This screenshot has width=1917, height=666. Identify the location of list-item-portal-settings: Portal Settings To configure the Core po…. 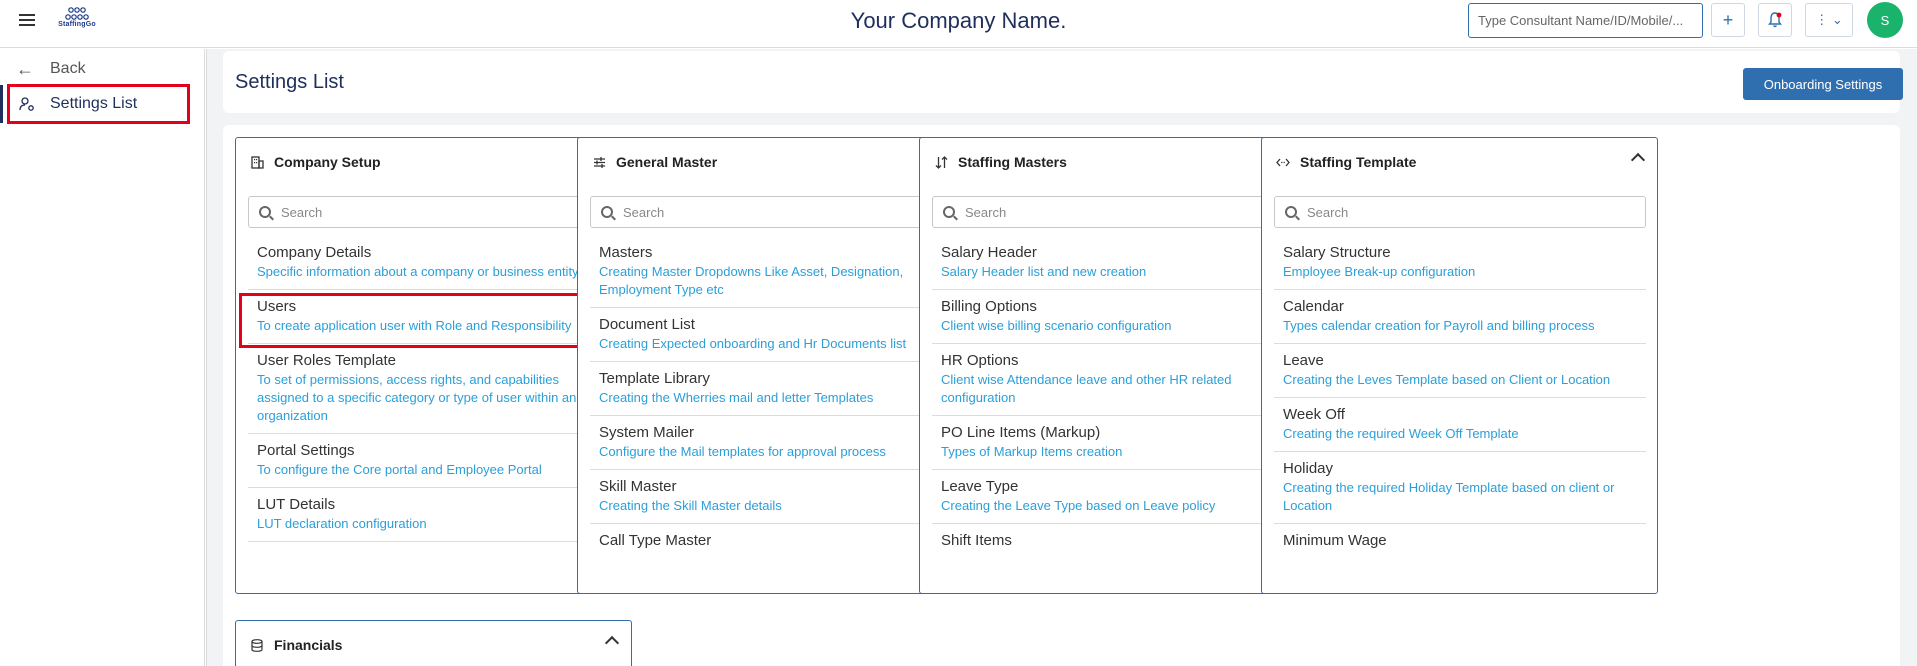
(434, 461).